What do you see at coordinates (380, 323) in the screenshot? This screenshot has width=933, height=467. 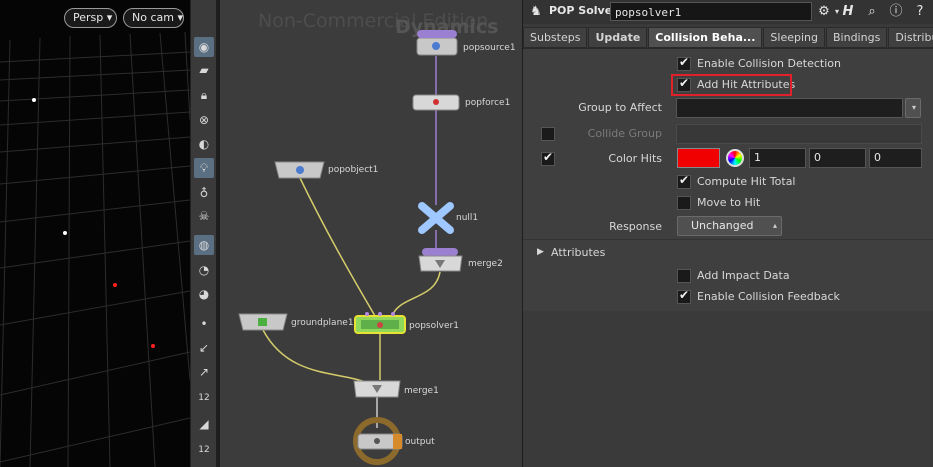 I see `node-popsolver1` at bounding box center [380, 323].